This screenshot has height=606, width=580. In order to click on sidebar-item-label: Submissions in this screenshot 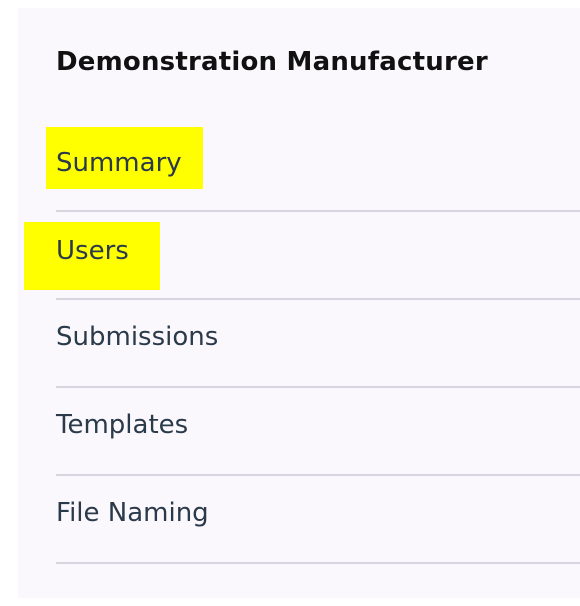, I will do `click(137, 337)`.